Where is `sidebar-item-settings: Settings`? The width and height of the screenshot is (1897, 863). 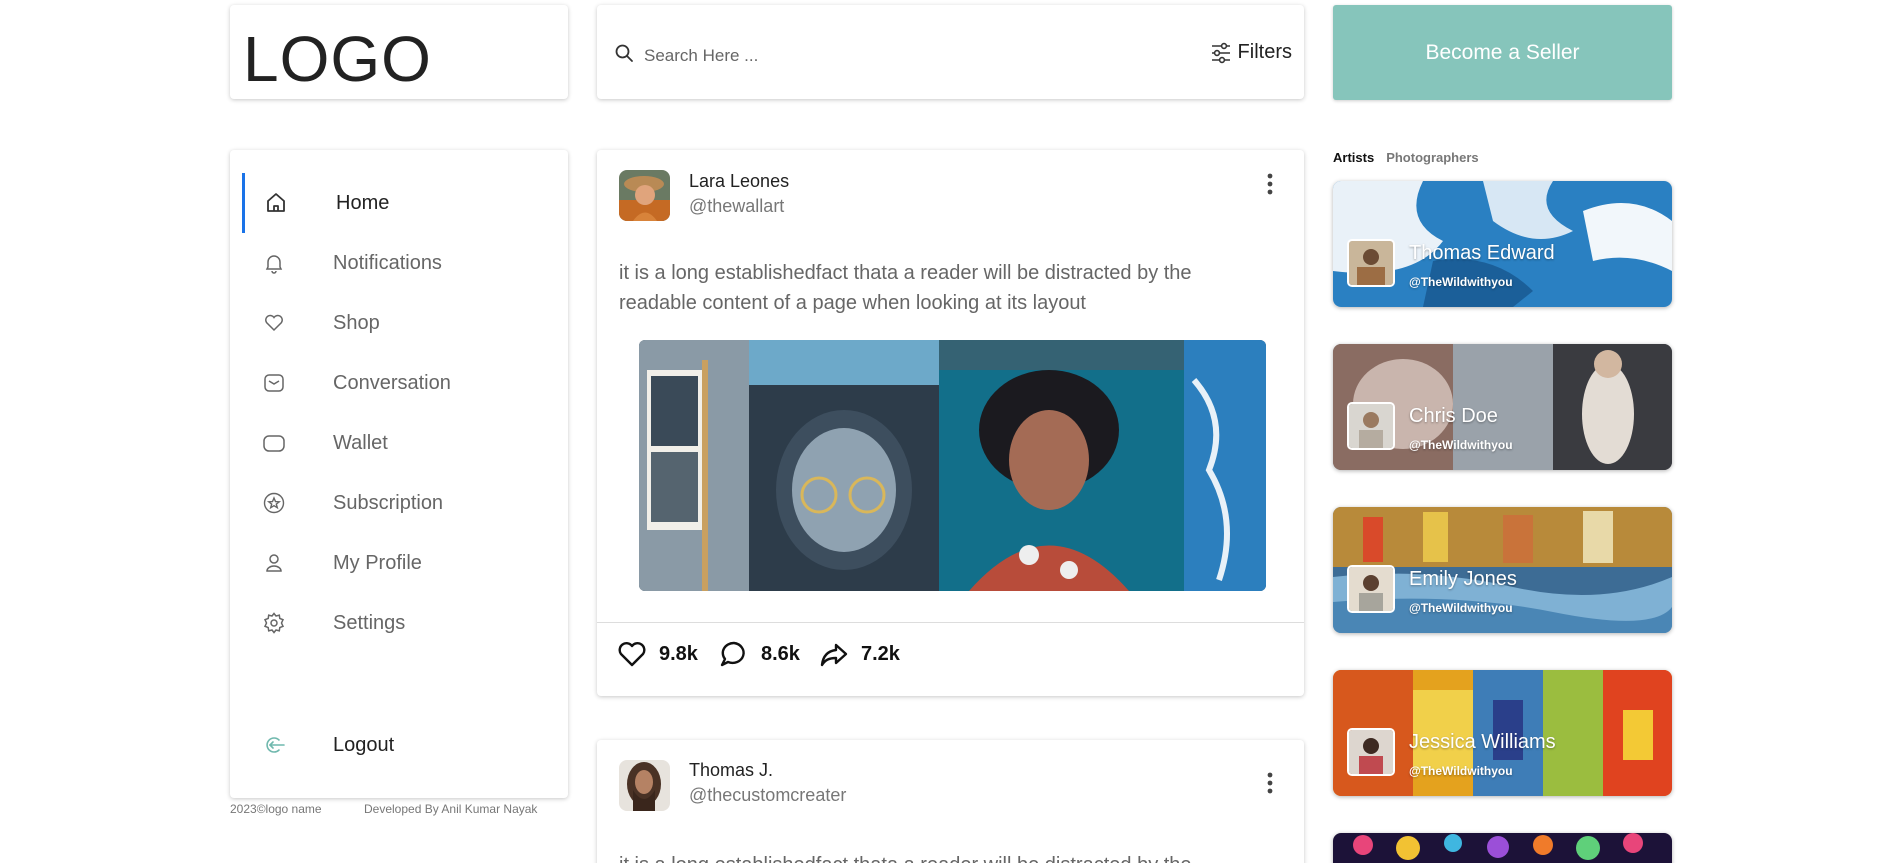
sidebar-item-settings: Settings is located at coordinates (399, 623).